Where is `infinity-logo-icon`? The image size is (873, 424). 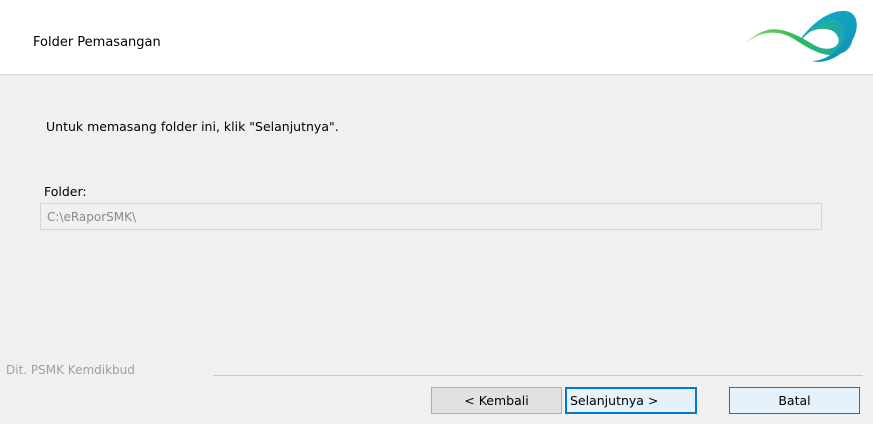
infinity-logo-icon is located at coordinates (801, 36).